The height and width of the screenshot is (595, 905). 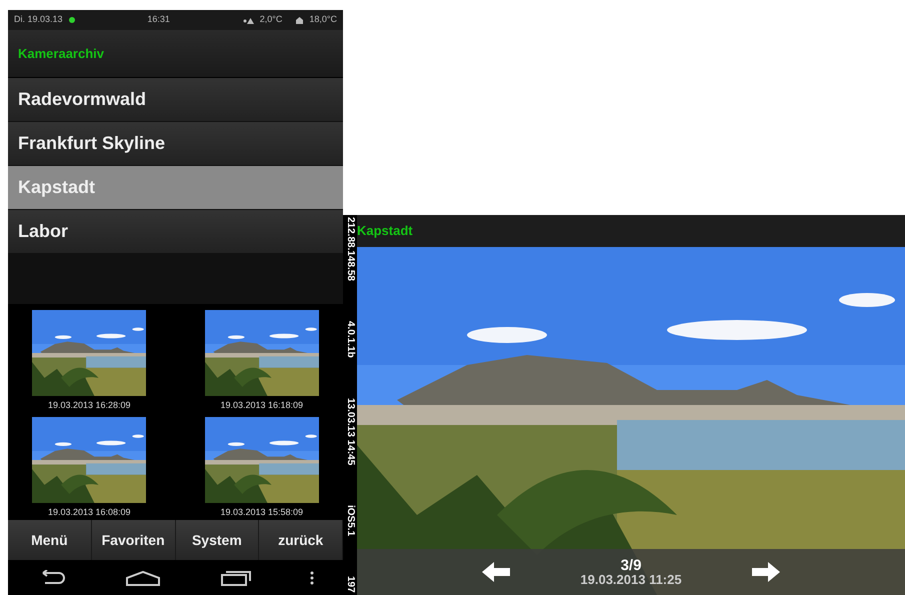 I want to click on thumbnail-timestamp: 19.03.2013 15:58:09, so click(x=262, y=512).